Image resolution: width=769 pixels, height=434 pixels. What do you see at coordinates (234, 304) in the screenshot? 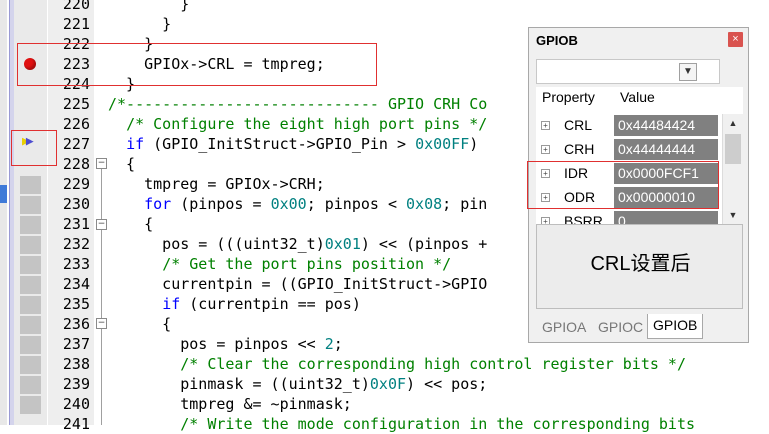
I see `code-line: if (currentpin == pos)` at bounding box center [234, 304].